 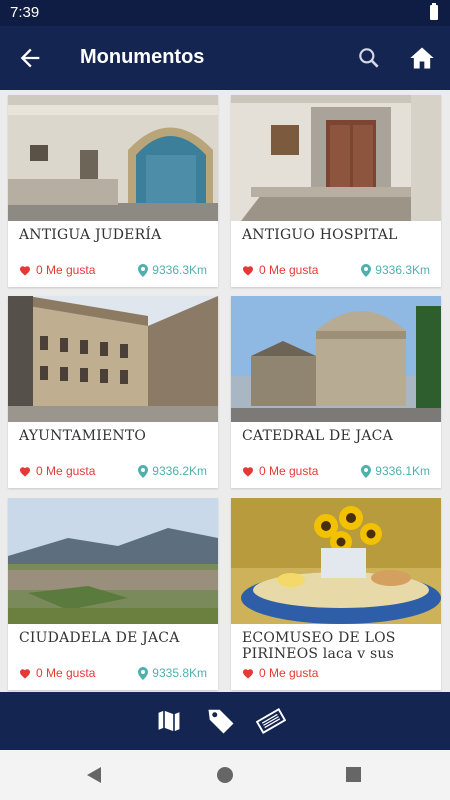 I want to click on system-navigation-bar, so click(x=225, y=775).